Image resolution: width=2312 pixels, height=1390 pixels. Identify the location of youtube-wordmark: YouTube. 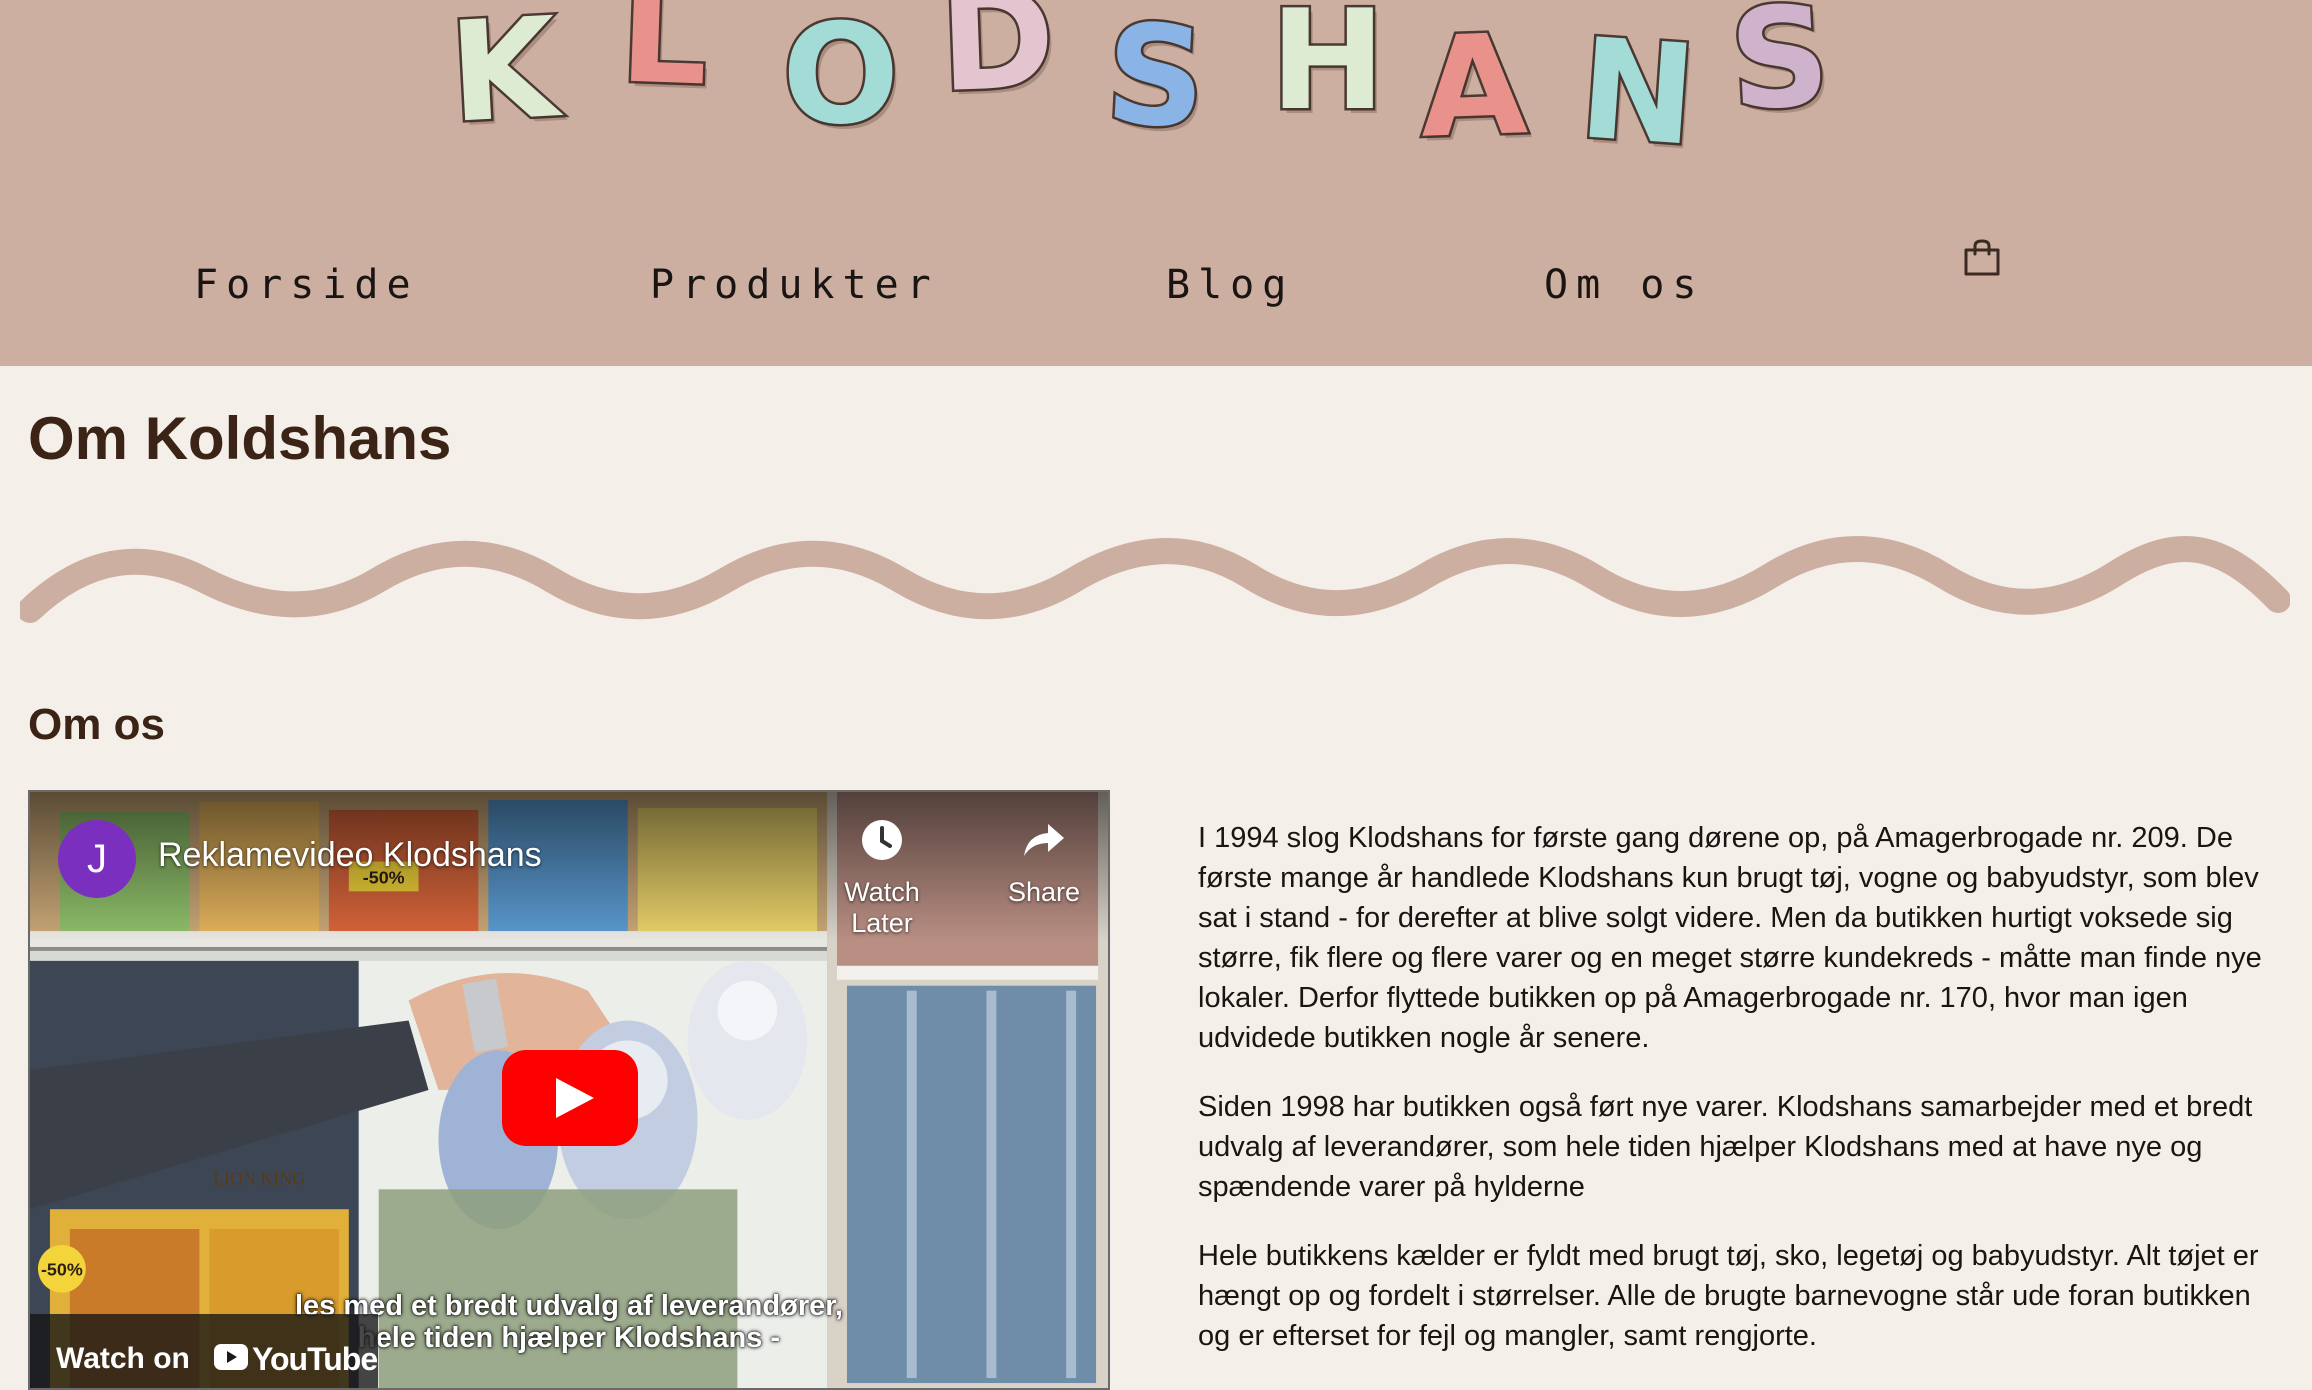
(315, 1359).